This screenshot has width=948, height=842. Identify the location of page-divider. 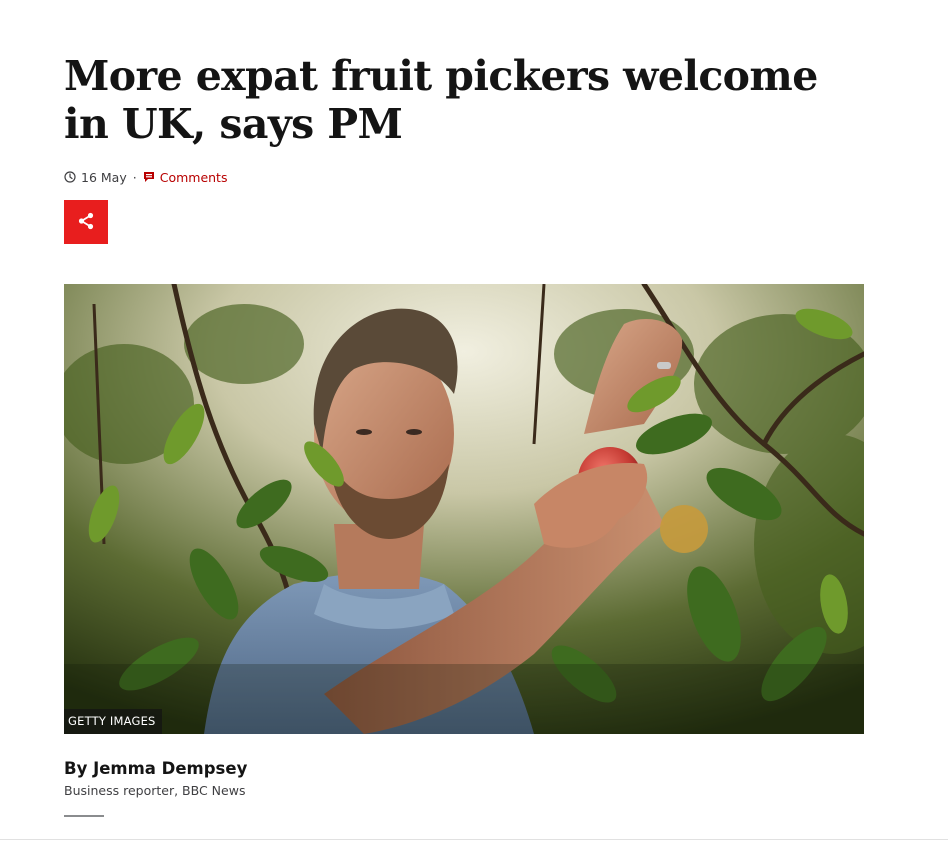
(474, 839).